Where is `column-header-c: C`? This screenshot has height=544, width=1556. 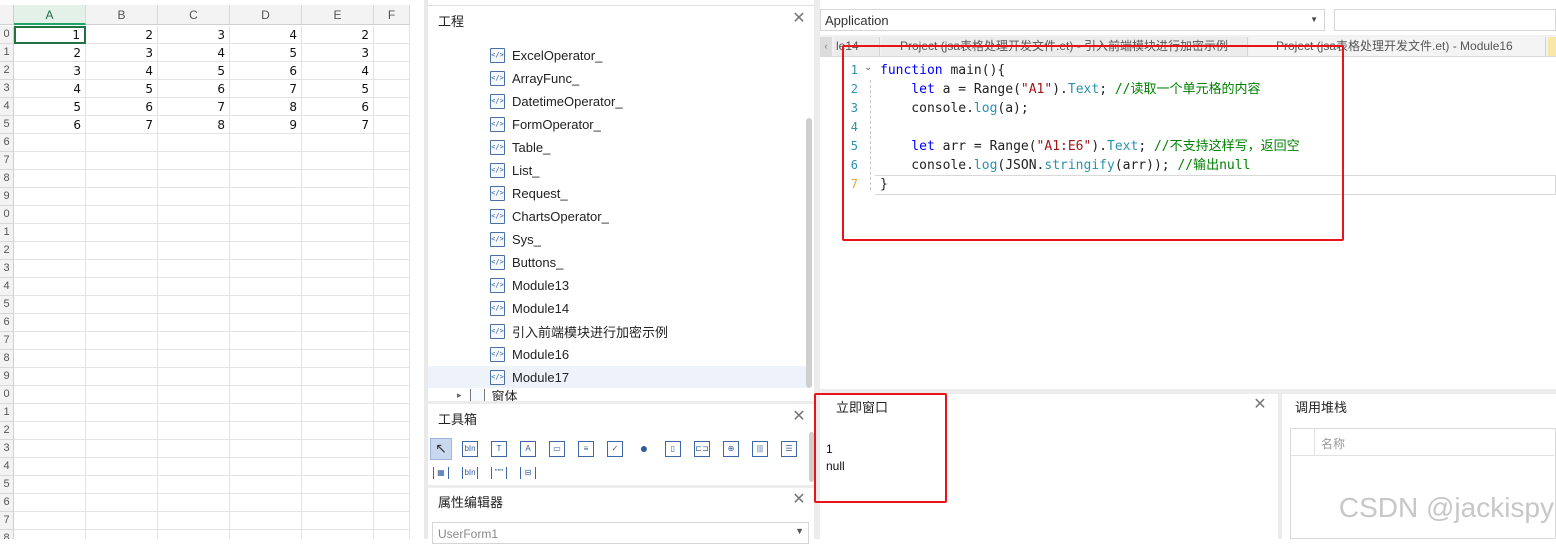
column-header-c: C is located at coordinates (194, 15).